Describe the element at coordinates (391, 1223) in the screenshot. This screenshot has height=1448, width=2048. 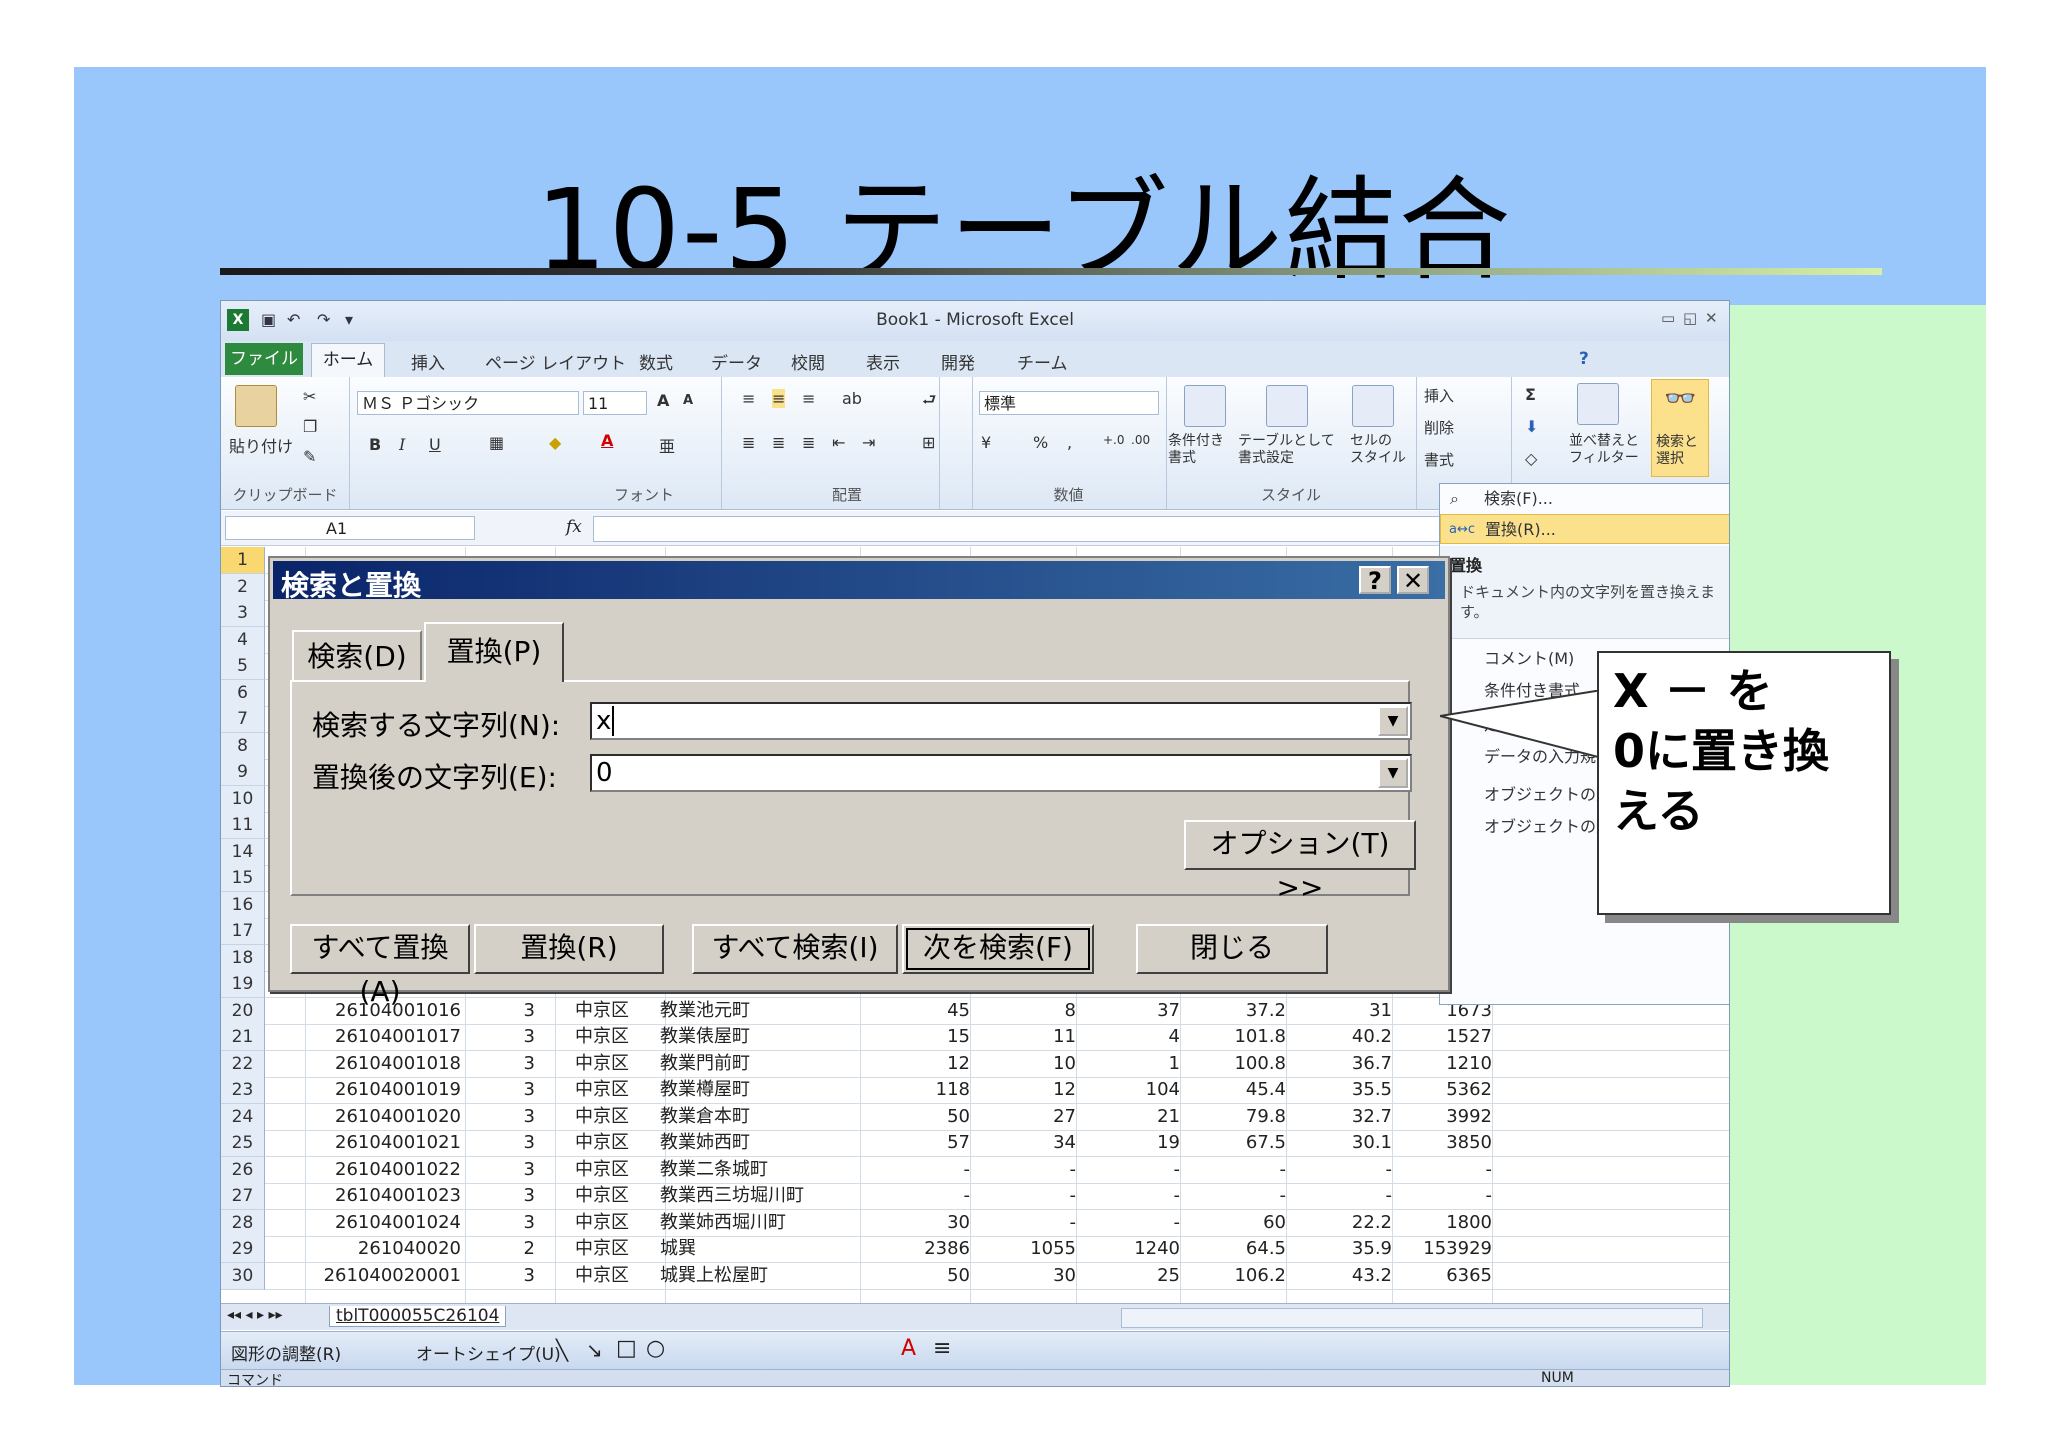
I see `cell-a: 26104001024` at that location.